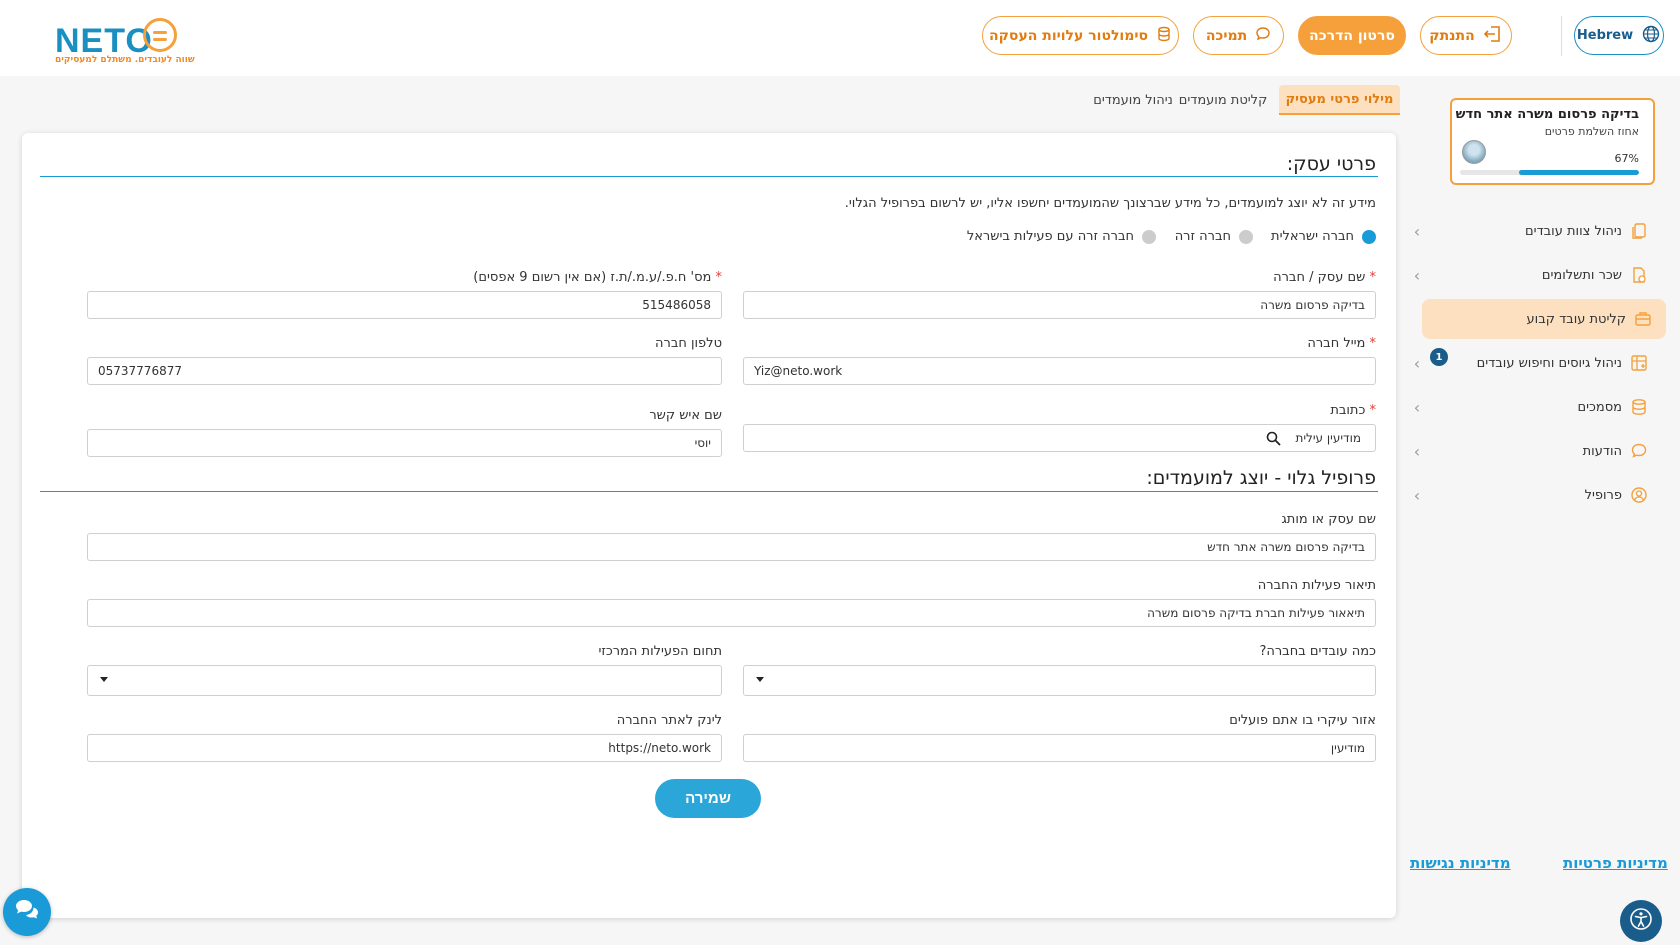 This screenshot has height=945, width=1680. I want to click on sidebar-item-payroll: שכר ותשלומים, so click(1541, 275).